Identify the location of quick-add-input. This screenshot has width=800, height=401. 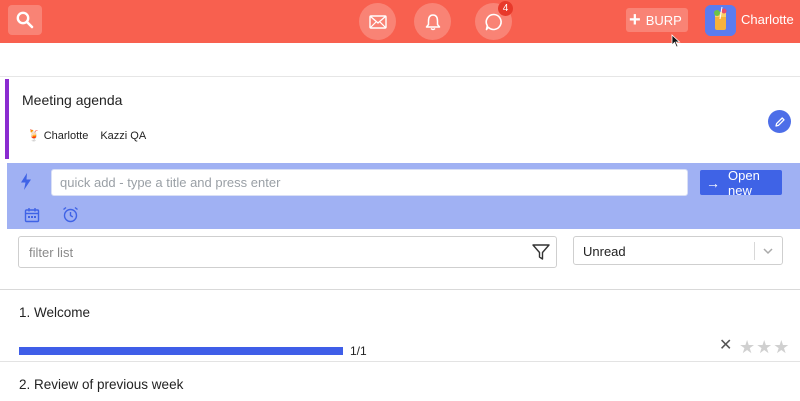
(369, 182).